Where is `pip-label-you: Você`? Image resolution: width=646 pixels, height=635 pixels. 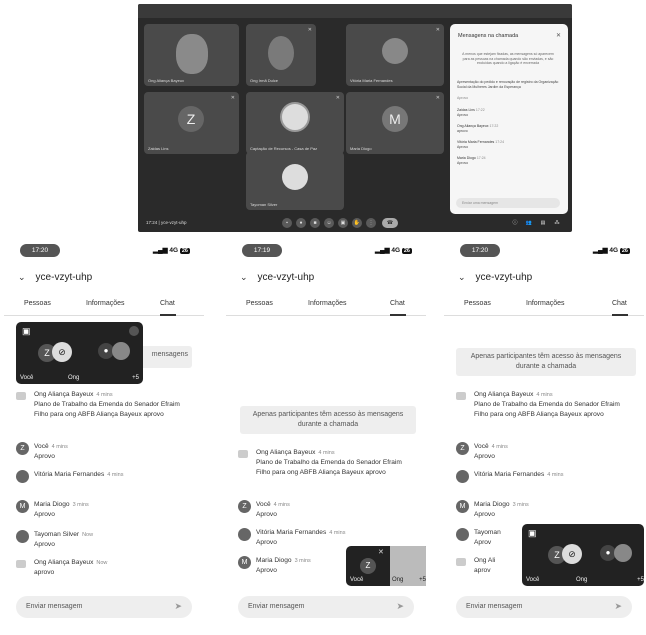
pip-label-you: Você is located at coordinates (357, 580).